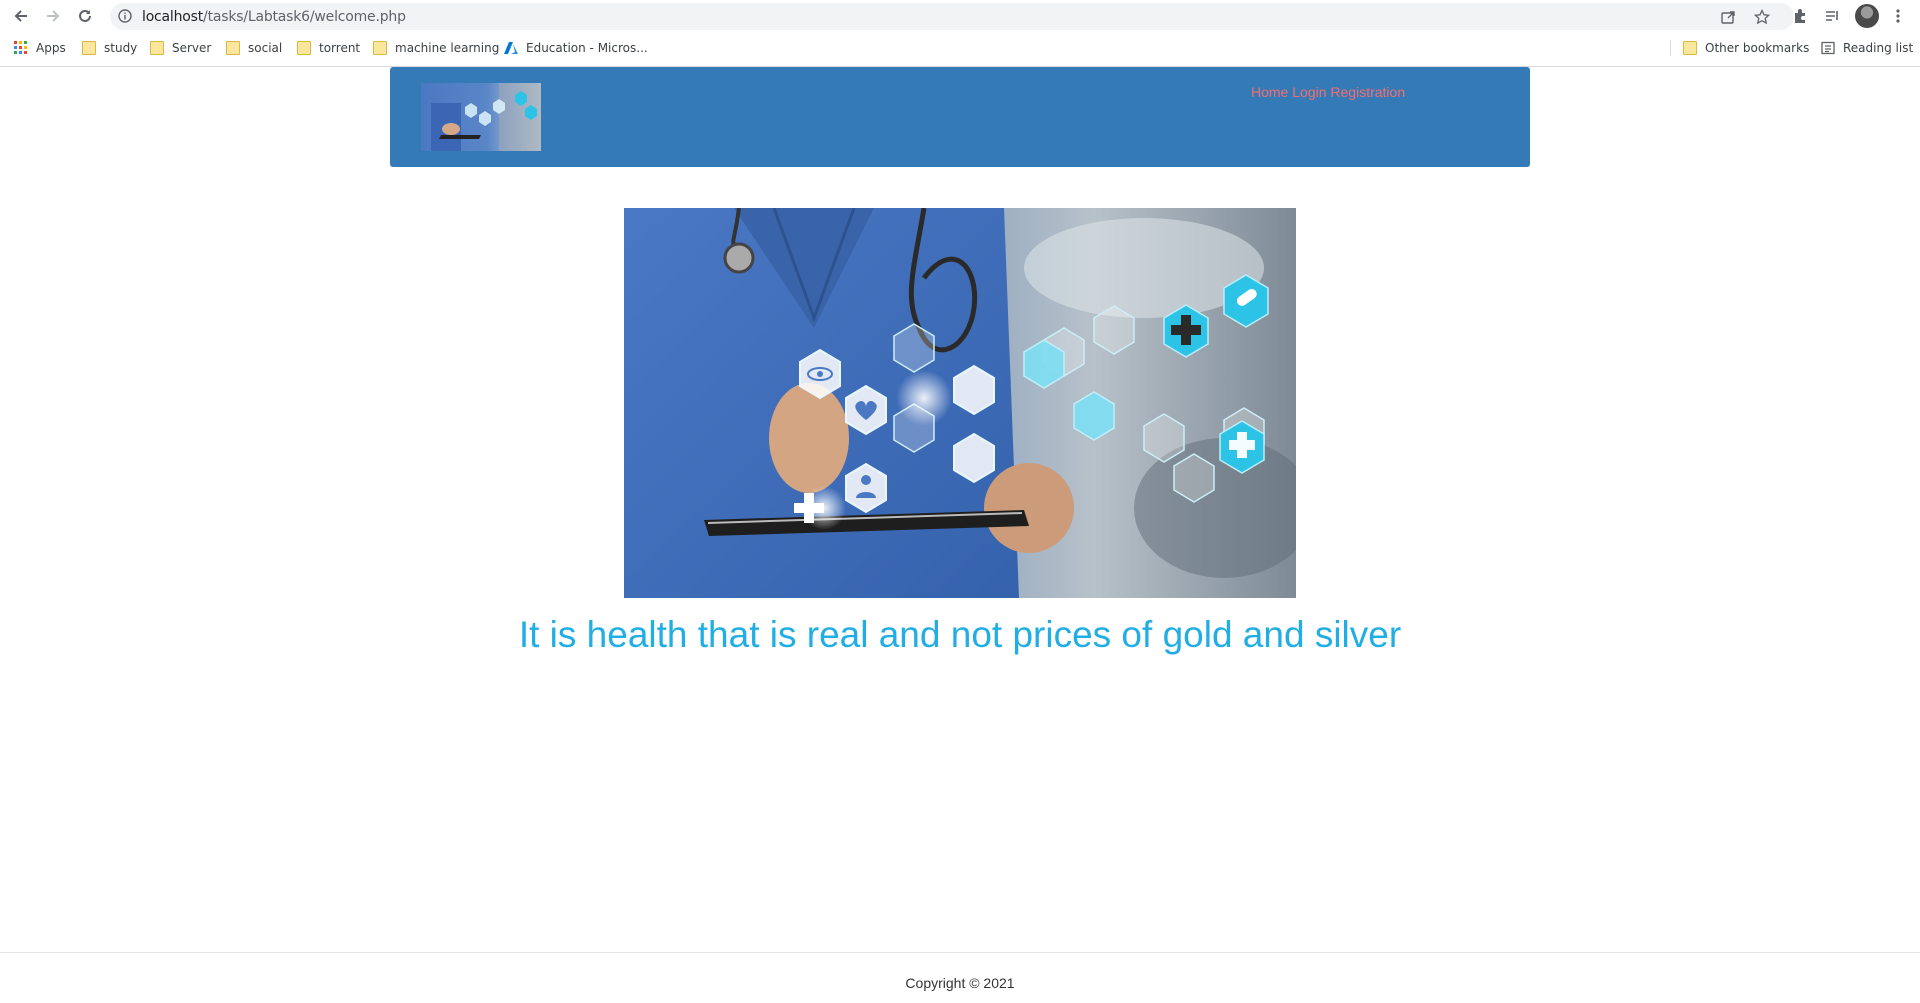 Image resolution: width=1920 pixels, height=1003 pixels. Describe the element at coordinates (1800, 16) in the screenshot. I see `extensions-icon` at that location.